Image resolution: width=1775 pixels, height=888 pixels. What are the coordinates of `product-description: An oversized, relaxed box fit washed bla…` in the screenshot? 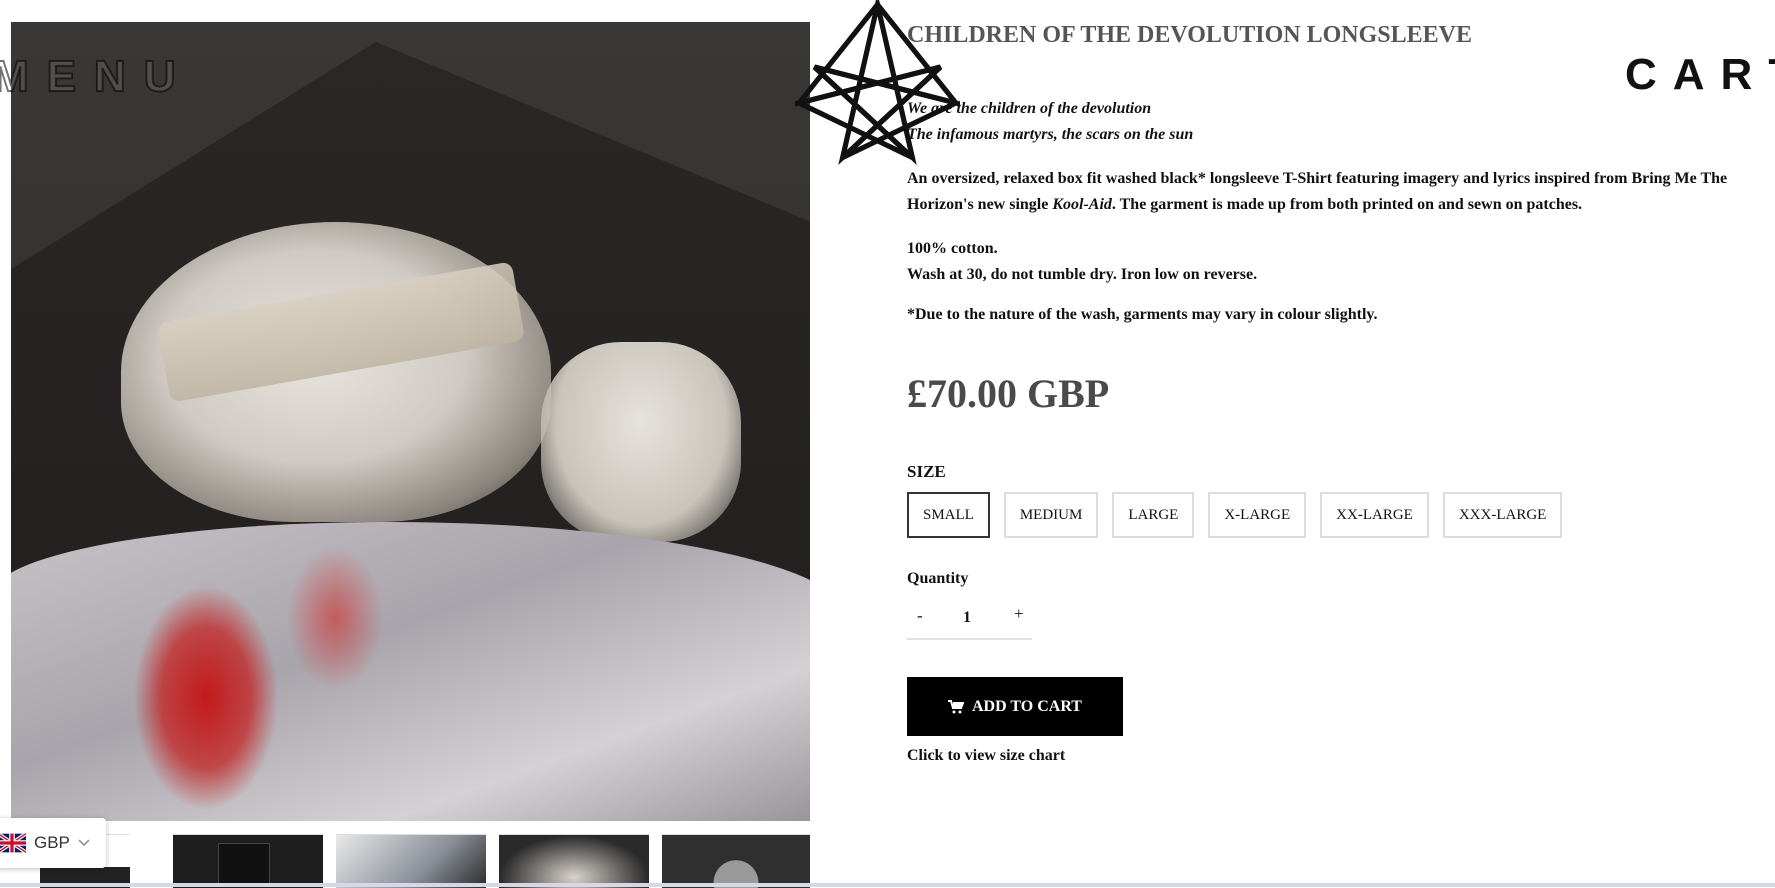 It's located at (1332, 192).